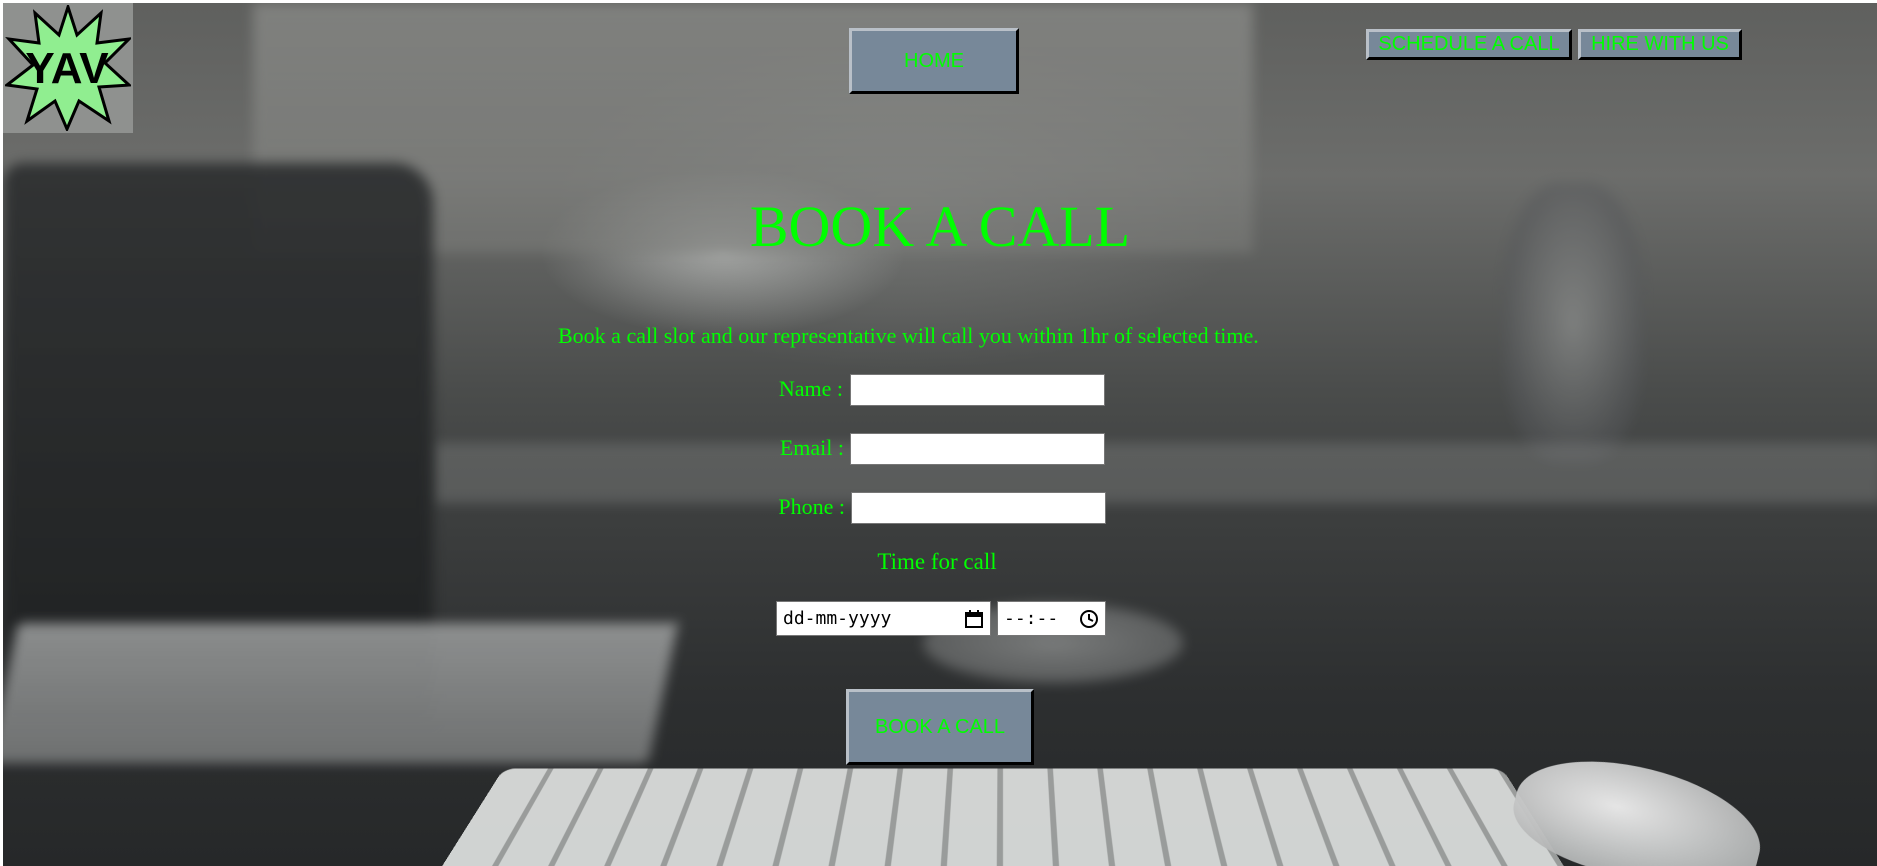 The height and width of the screenshot is (866, 1877). I want to click on site-logo: YAV, so click(68, 68).